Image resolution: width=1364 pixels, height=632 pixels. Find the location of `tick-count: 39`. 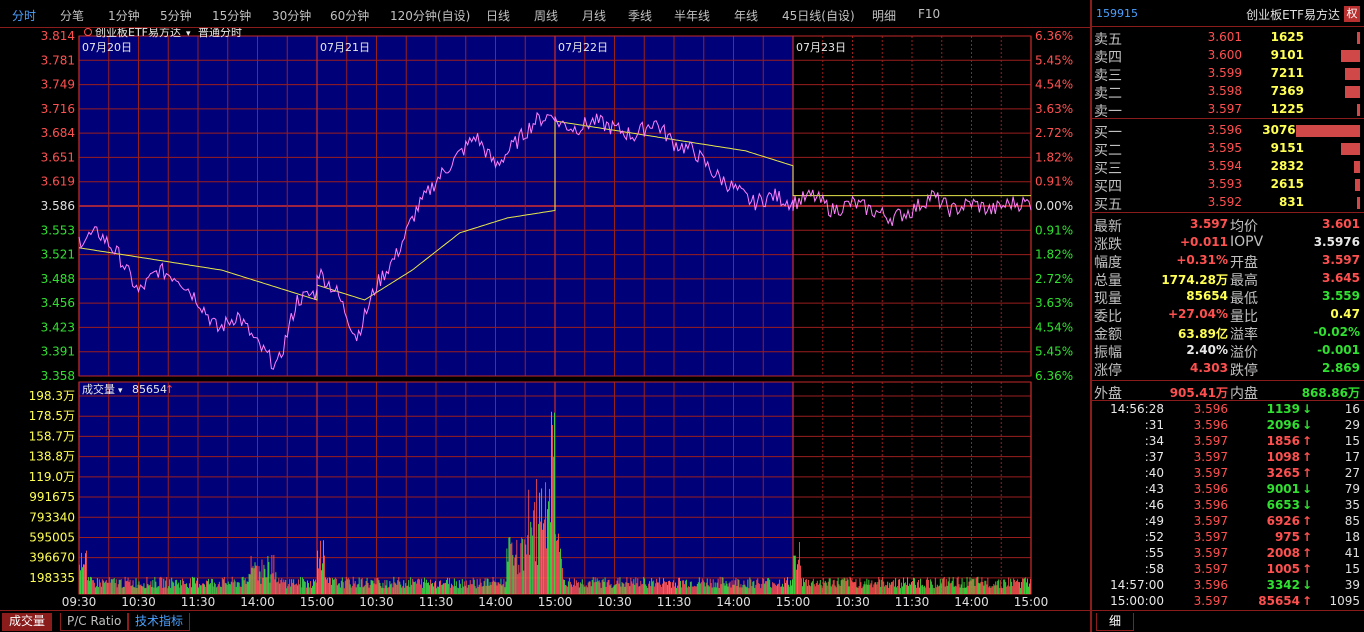

tick-count: 39 is located at coordinates (1352, 585).